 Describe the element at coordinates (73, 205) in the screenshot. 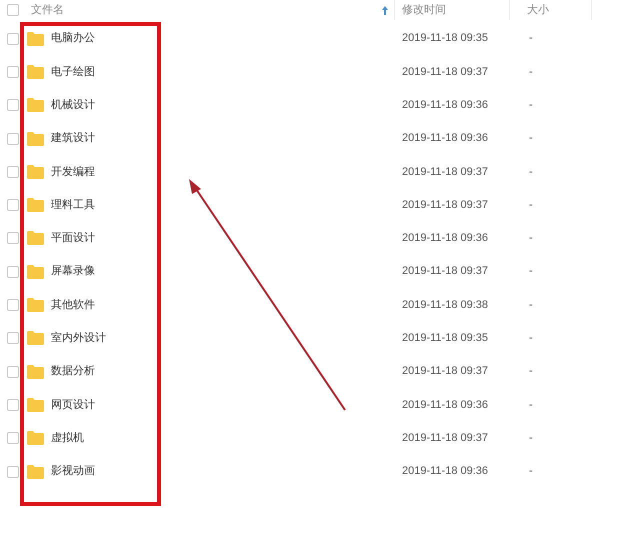

I see `folder-name: 理料工具` at that location.